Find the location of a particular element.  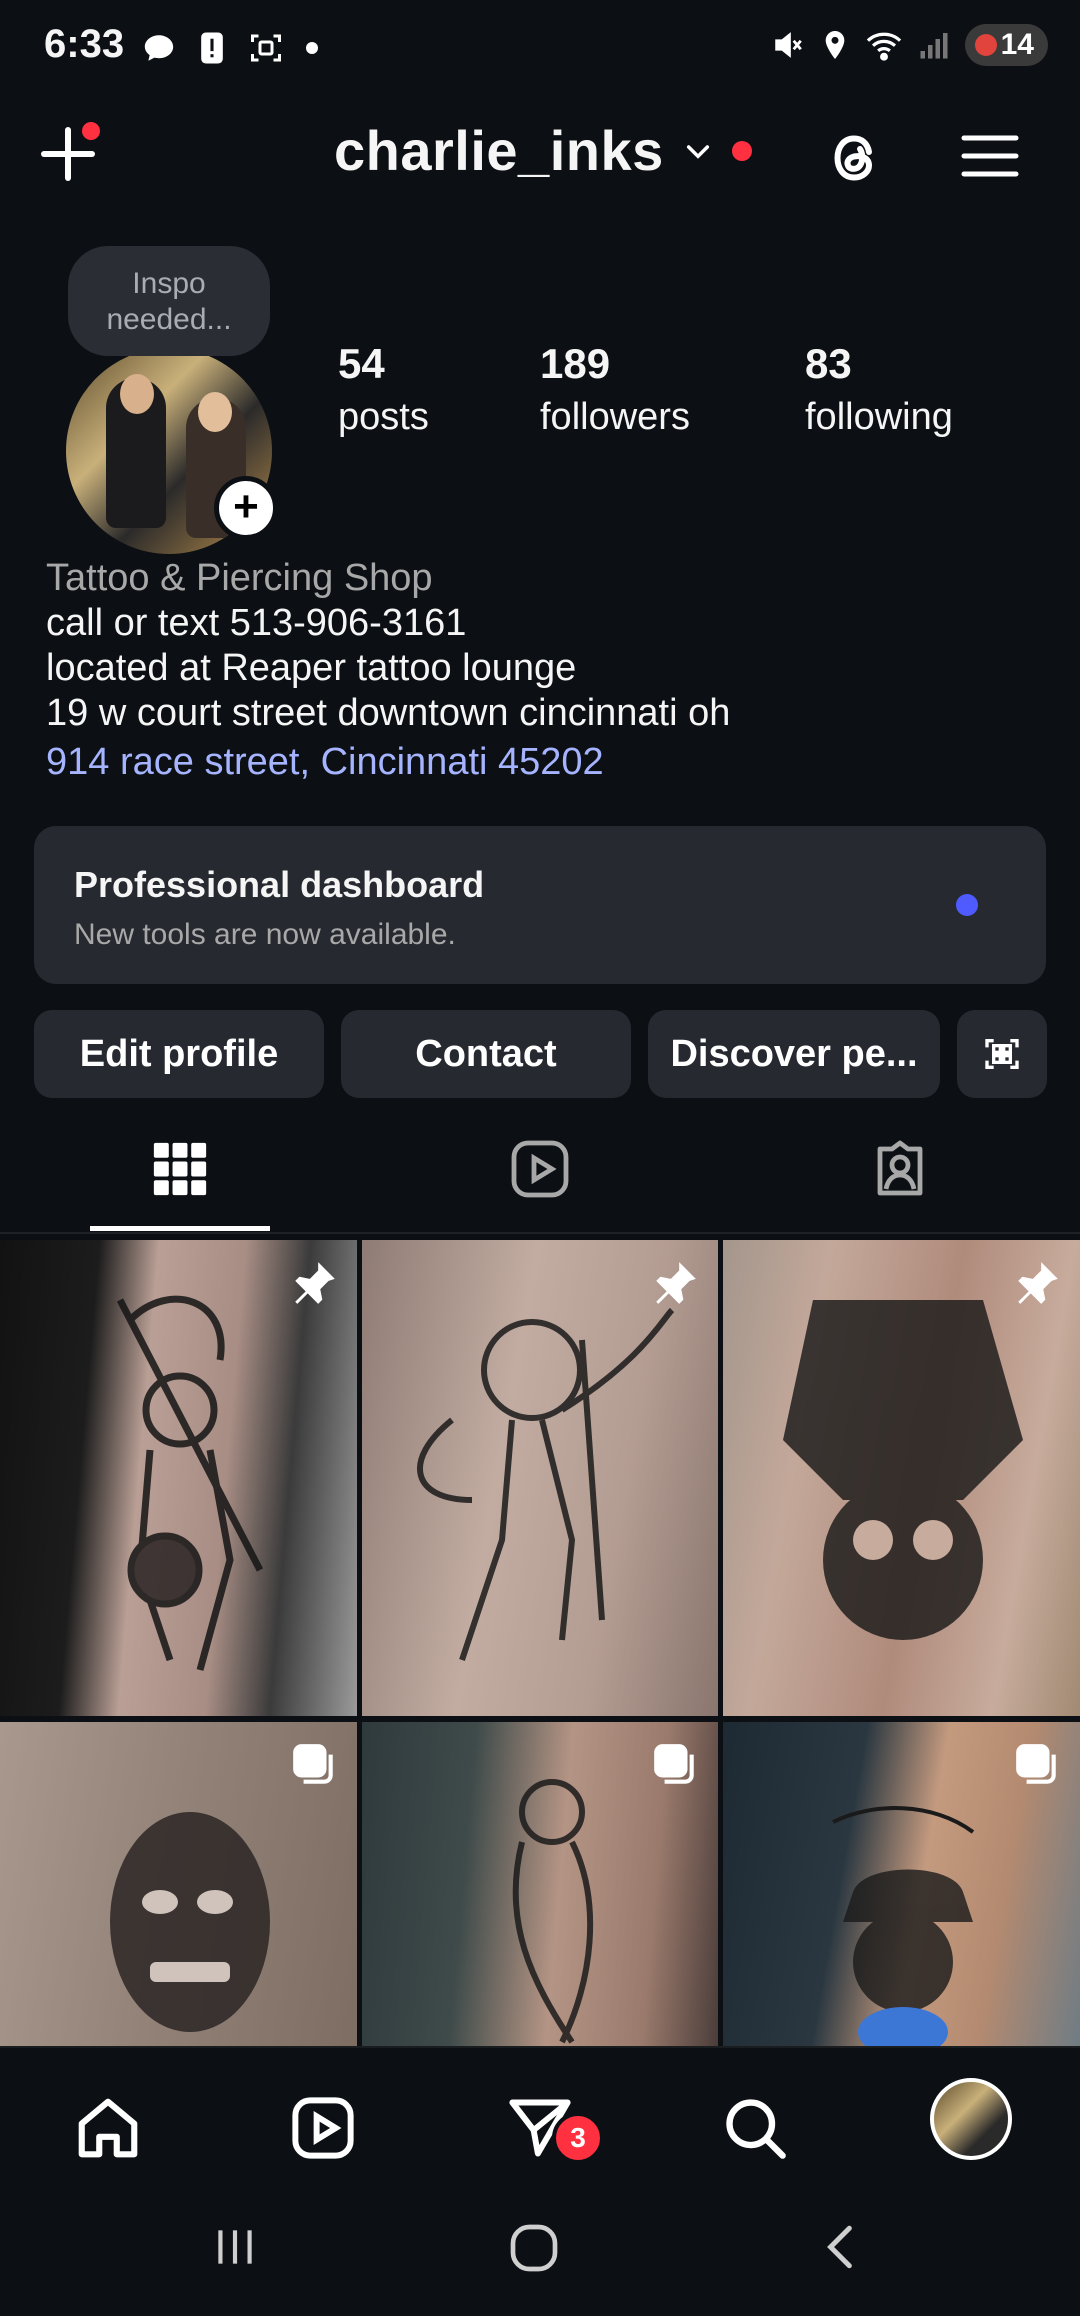

bottom-navigation: 3 is located at coordinates (540, 2117).